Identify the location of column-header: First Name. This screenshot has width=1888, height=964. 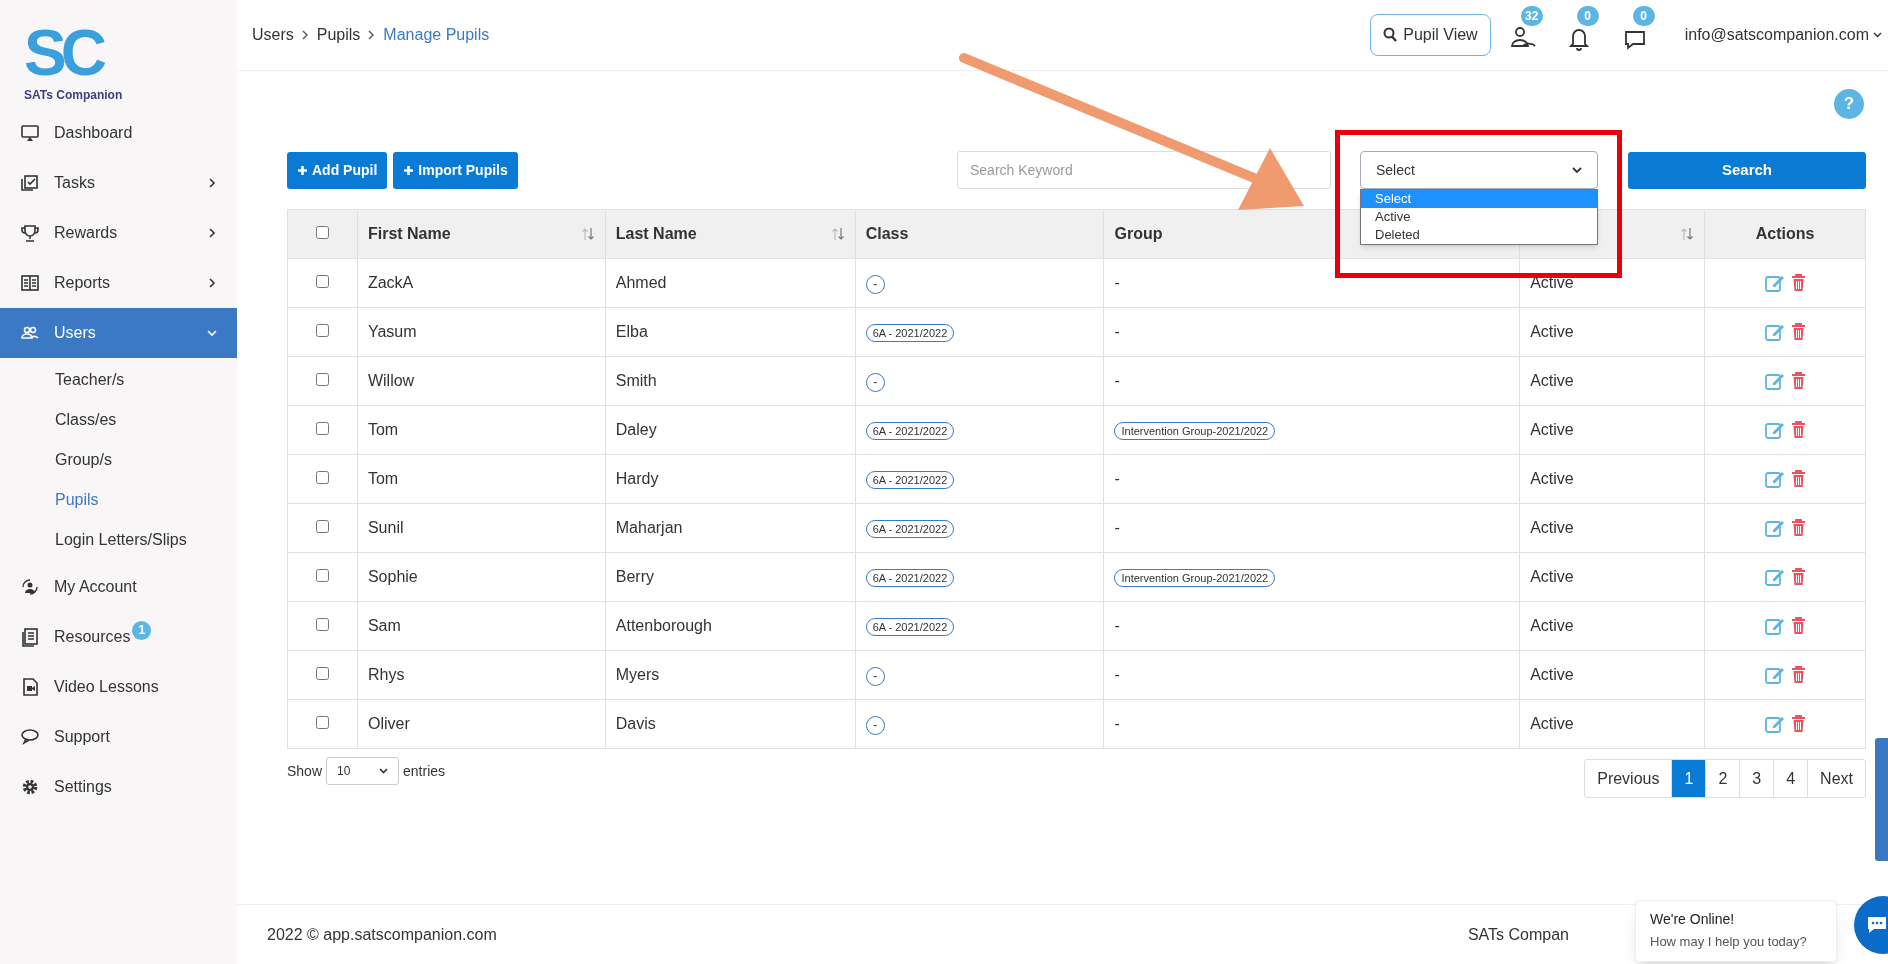
(409, 234).